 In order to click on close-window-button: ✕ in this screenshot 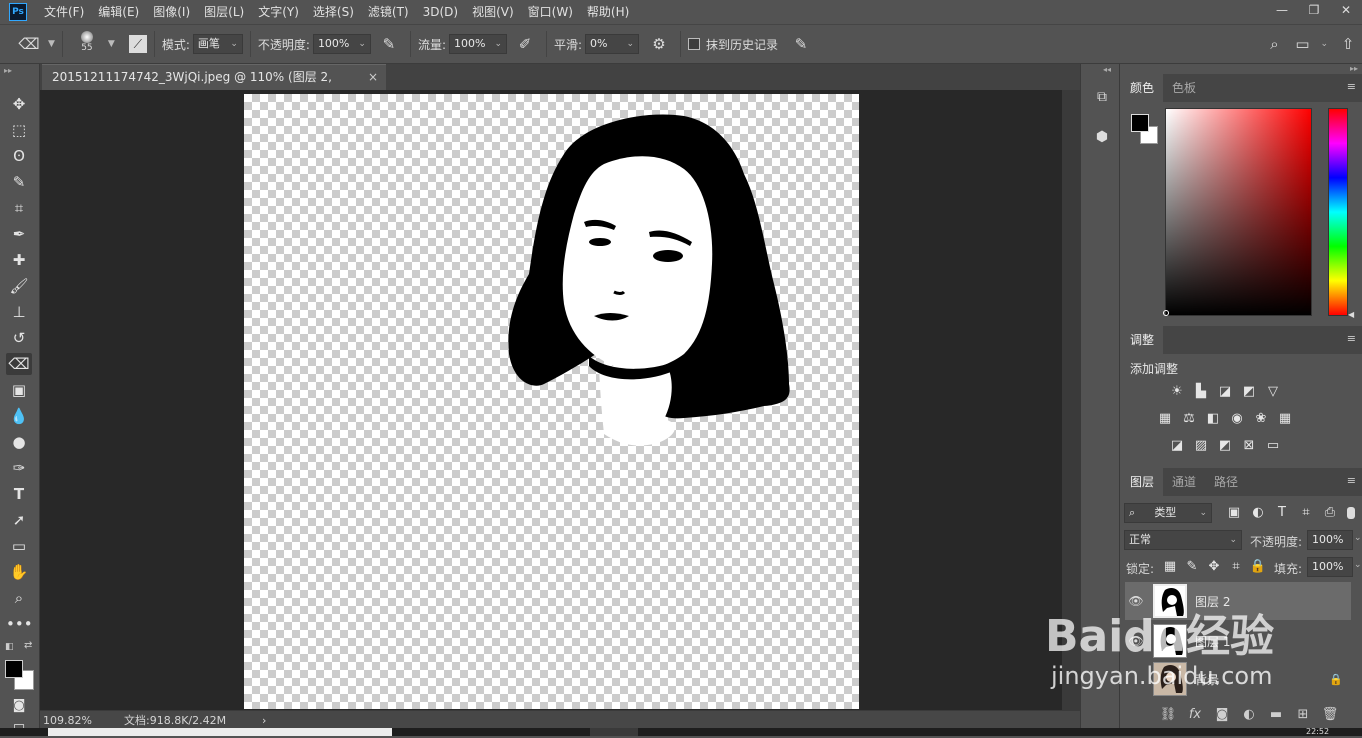, I will do `click(1346, 11)`.